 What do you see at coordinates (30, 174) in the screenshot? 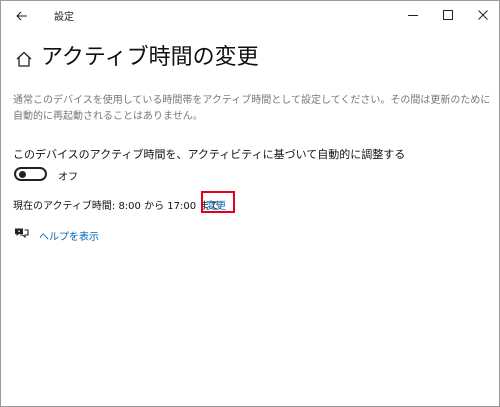
I see `auto-adjust-toggle` at bounding box center [30, 174].